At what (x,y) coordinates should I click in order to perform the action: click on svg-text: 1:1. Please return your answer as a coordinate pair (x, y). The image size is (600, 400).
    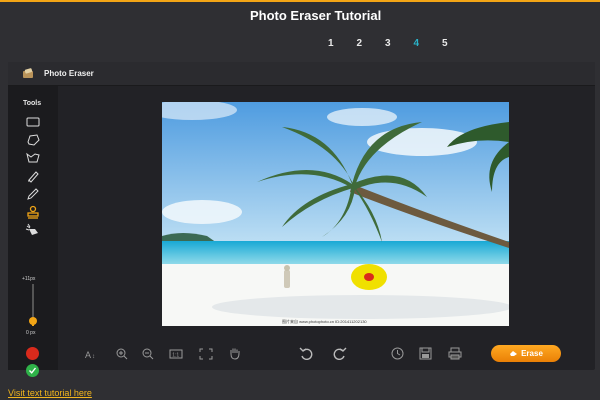
    Looking at the image, I should click on (175, 355).